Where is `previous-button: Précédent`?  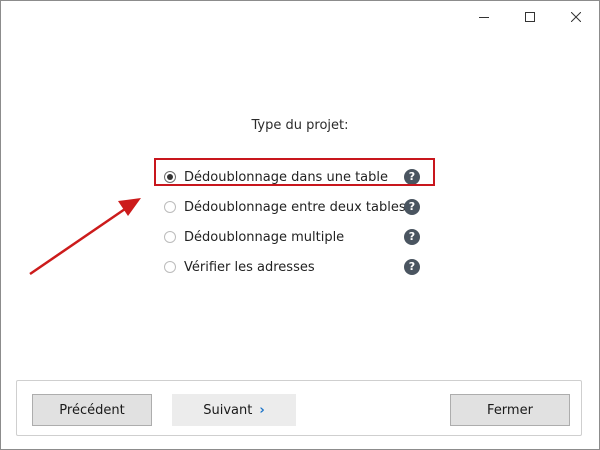
previous-button: Précédent is located at coordinates (92, 410).